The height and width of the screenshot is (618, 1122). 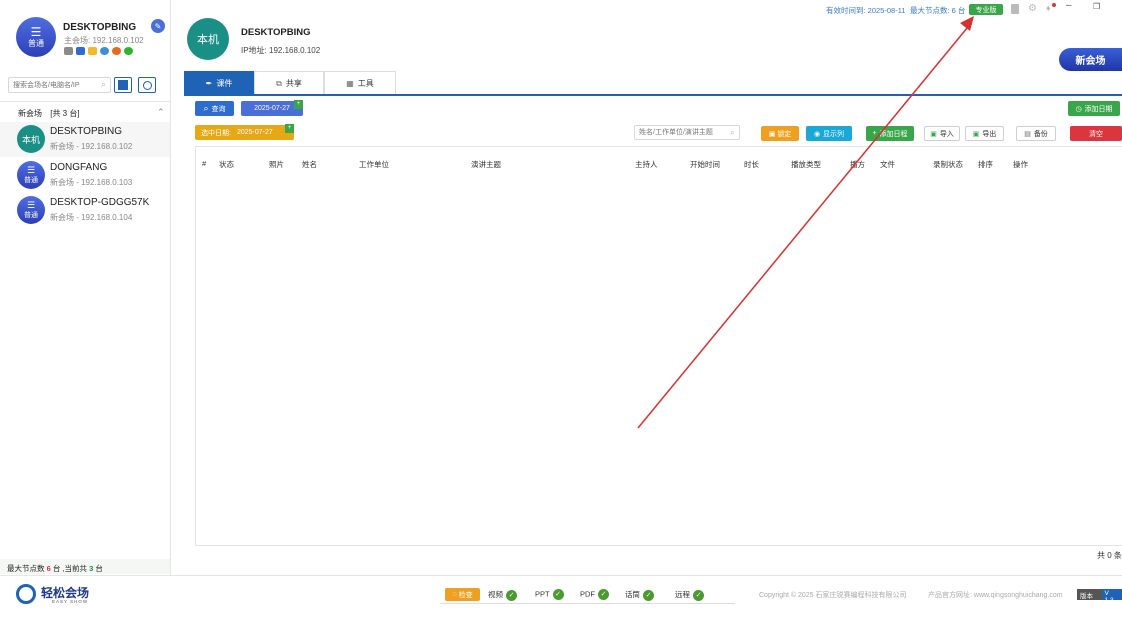 I want to click on status-label: 视频, so click(x=495, y=594).